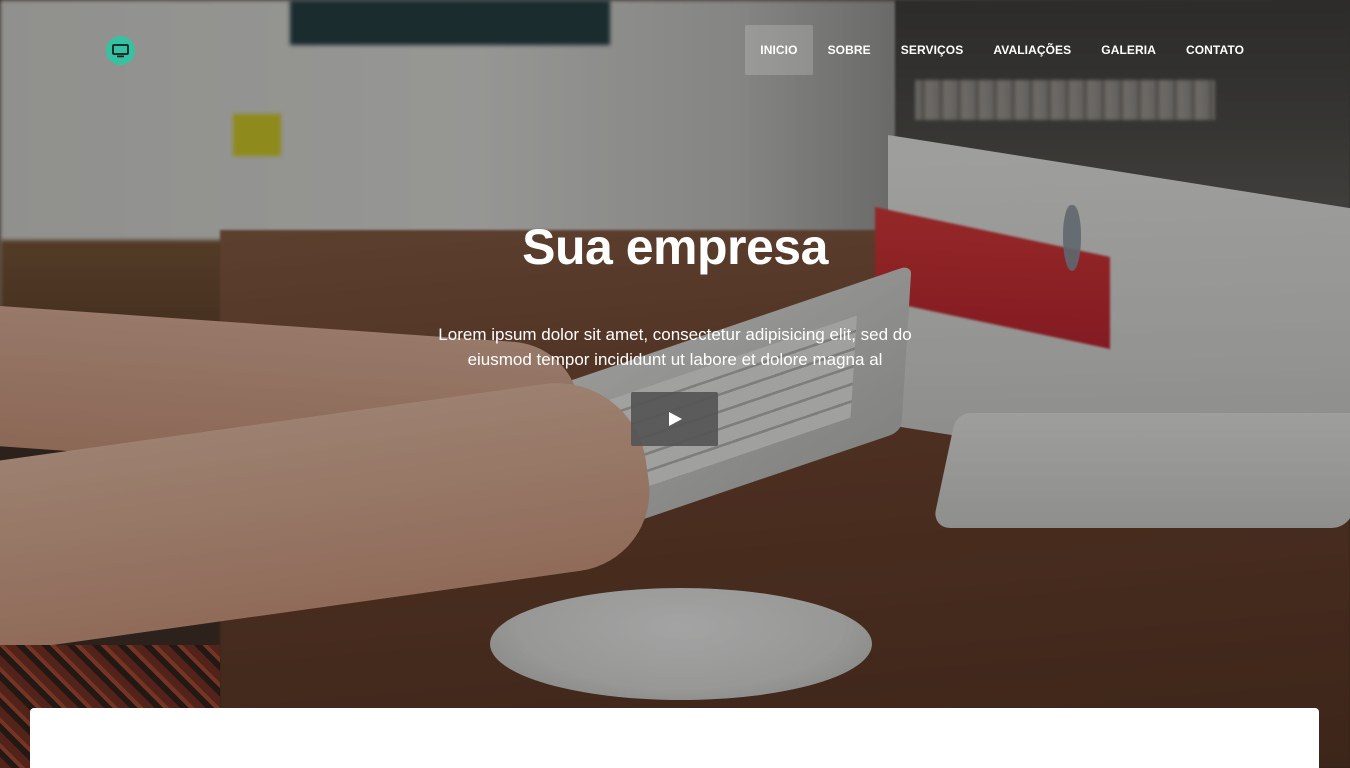 This screenshot has height=768, width=1350. Describe the element at coordinates (849, 50) in the screenshot. I see `nav-item-sobre: SOBRE` at that location.